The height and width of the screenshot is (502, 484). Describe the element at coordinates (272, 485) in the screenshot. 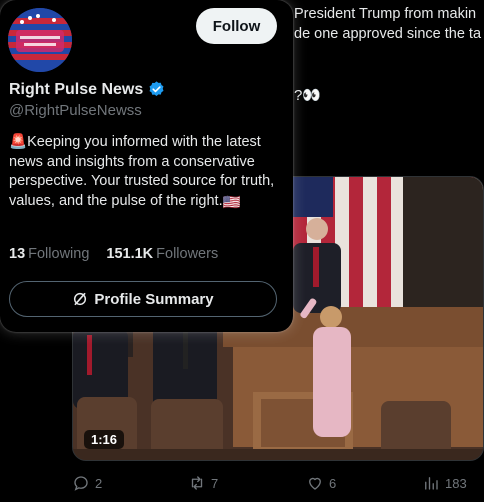

I see `tweet-actions: 2 7 6 183` at that location.